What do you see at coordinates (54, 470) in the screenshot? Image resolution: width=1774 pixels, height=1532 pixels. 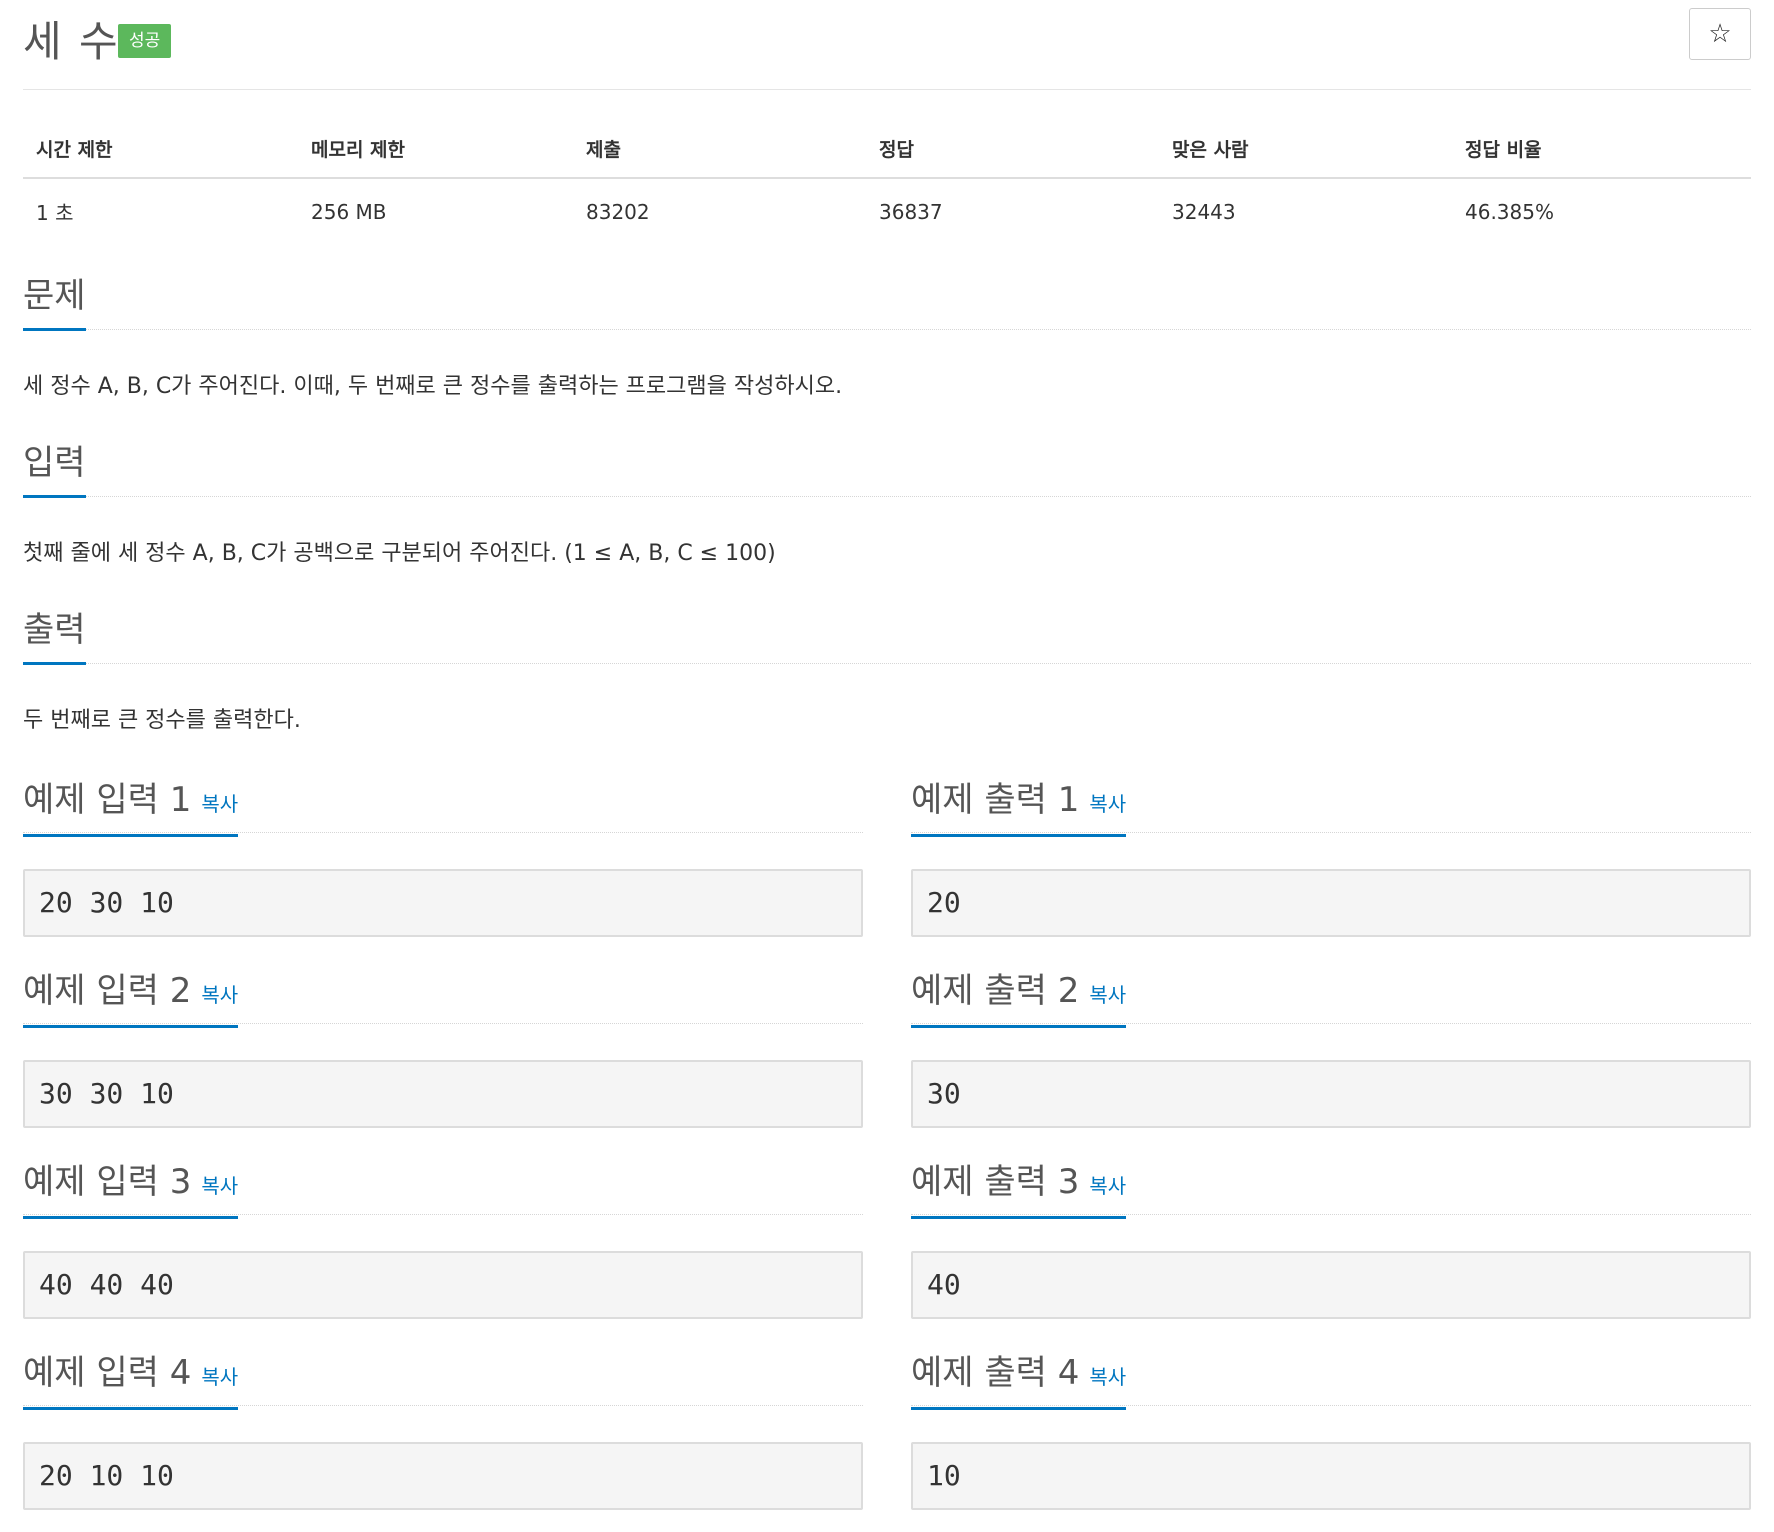 I see `input-heading: 입력` at bounding box center [54, 470].